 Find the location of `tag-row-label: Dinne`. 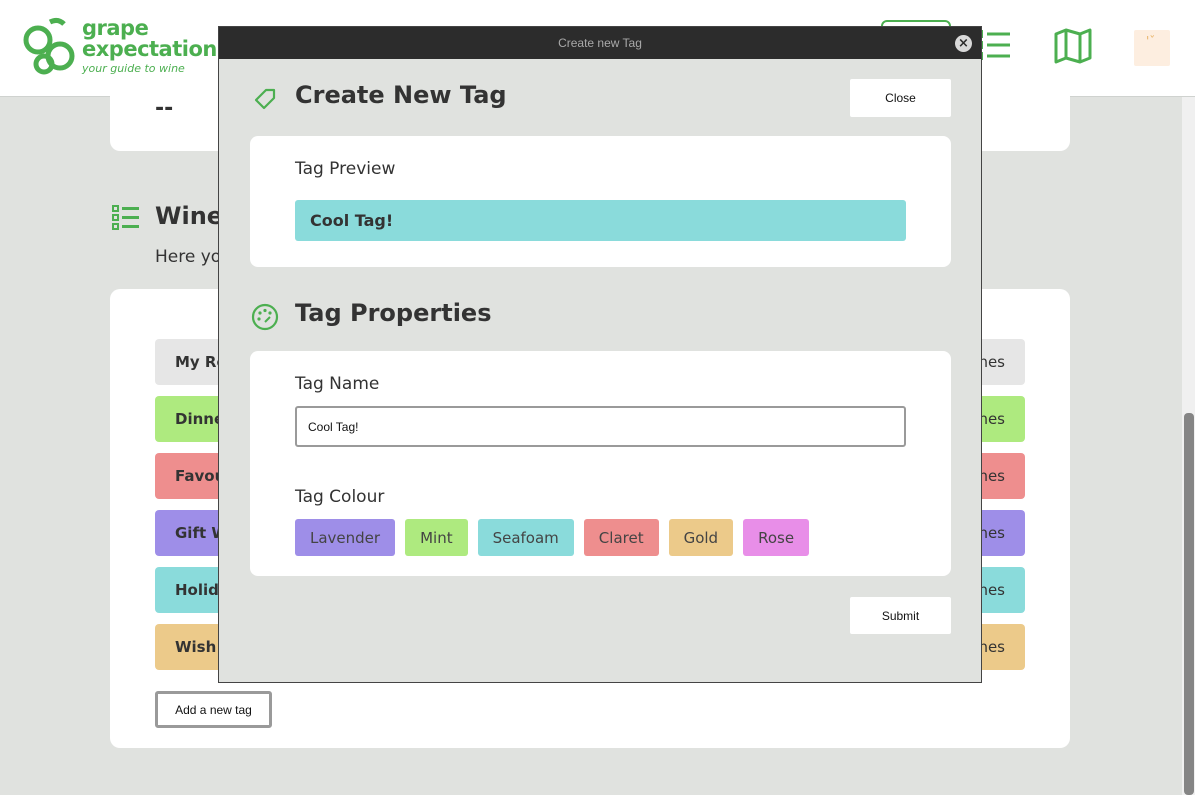

tag-row-label: Dinne is located at coordinates (200, 419).